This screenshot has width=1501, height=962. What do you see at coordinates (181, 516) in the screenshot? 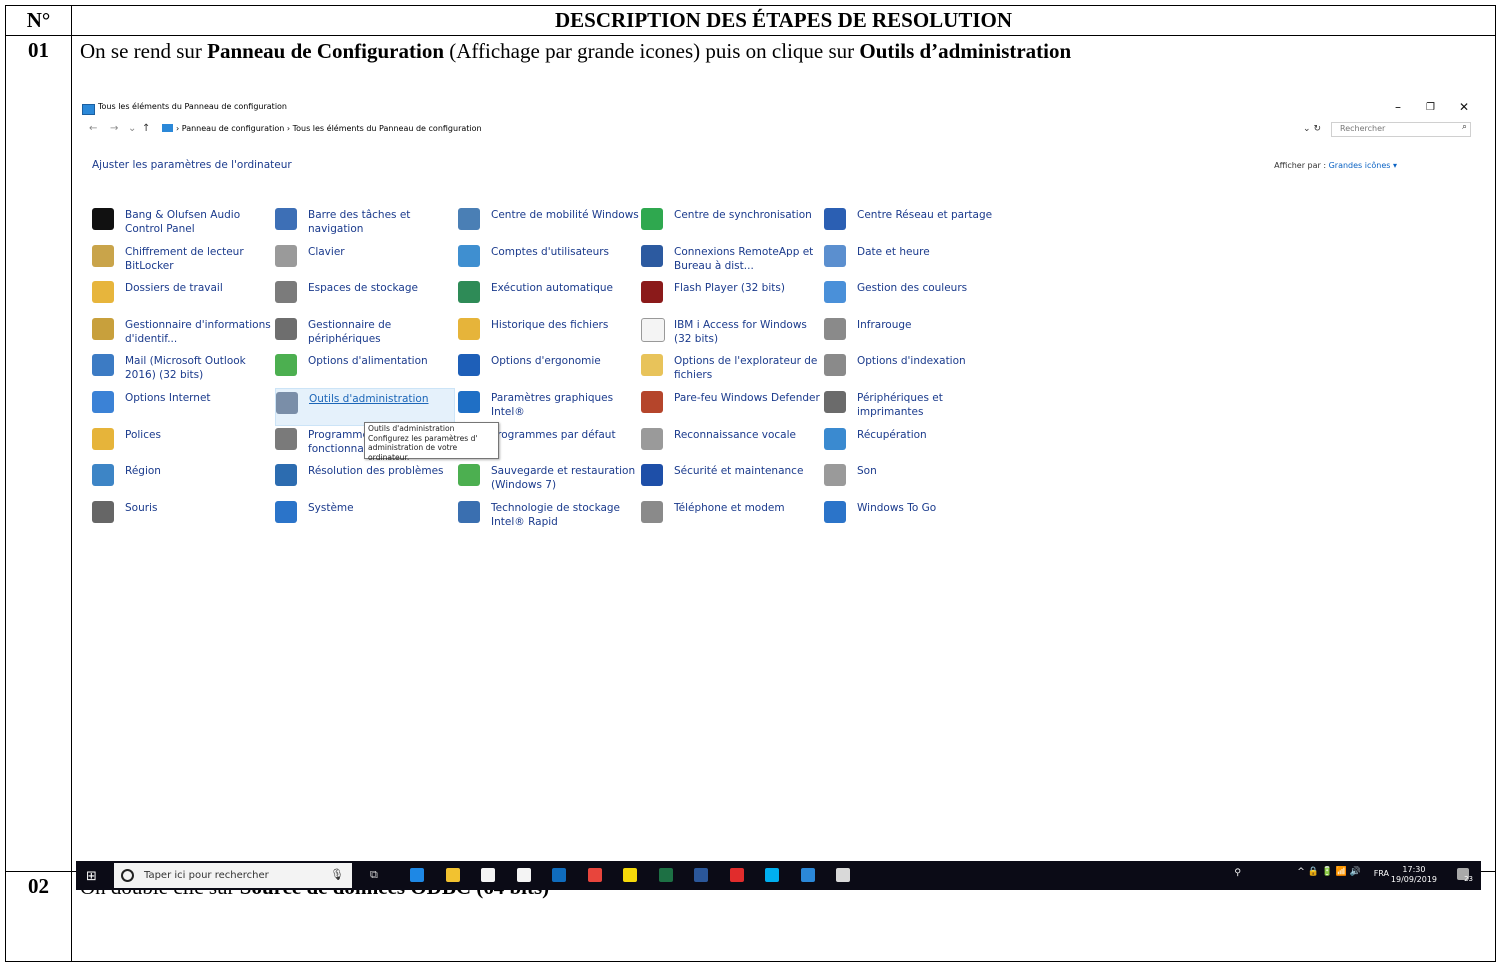
I see `control-panel-item: Souris` at bounding box center [181, 516].